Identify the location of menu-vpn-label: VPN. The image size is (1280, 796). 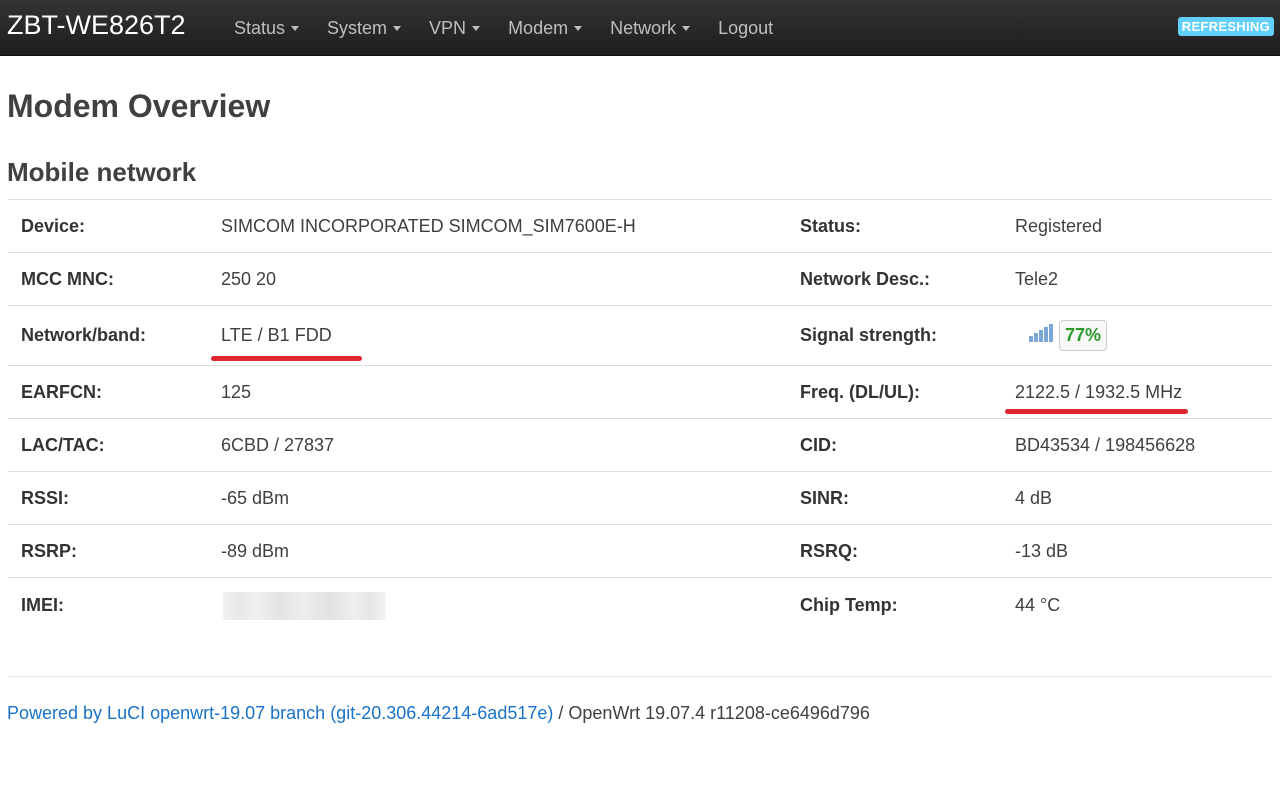
(448, 27).